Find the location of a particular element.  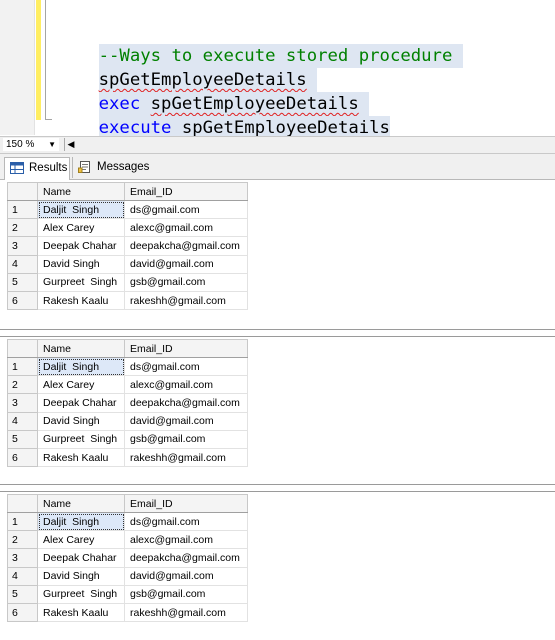

scroll-left-button: ◀ is located at coordinates (70, 144).